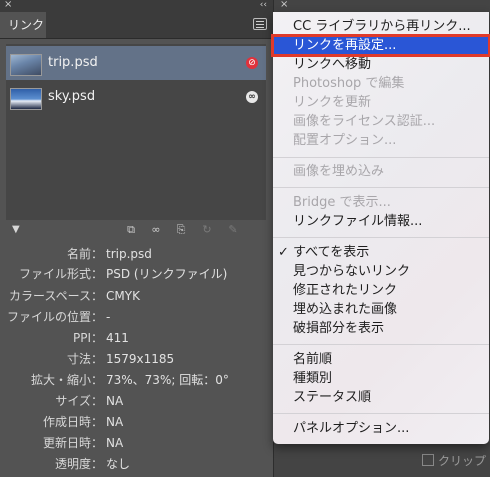 The width and height of the screenshot is (490, 477). Describe the element at coordinates (381, 328) in the screenshot. I see `menu-item-show-damaged: 破損部分を表示` at that location.